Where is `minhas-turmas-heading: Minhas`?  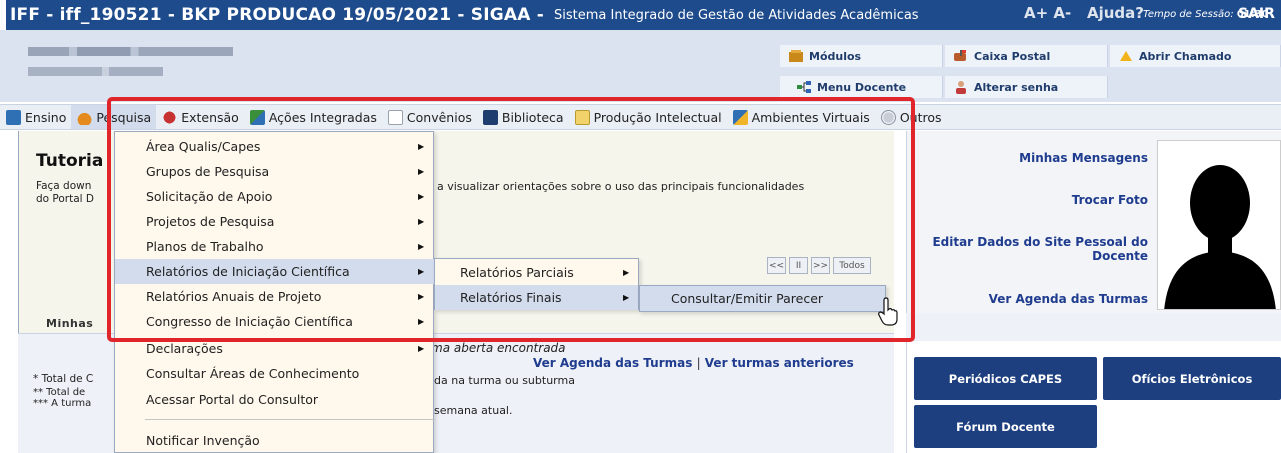 minhas-turmas-heading: Minhas is located at coordinates (70, 323).